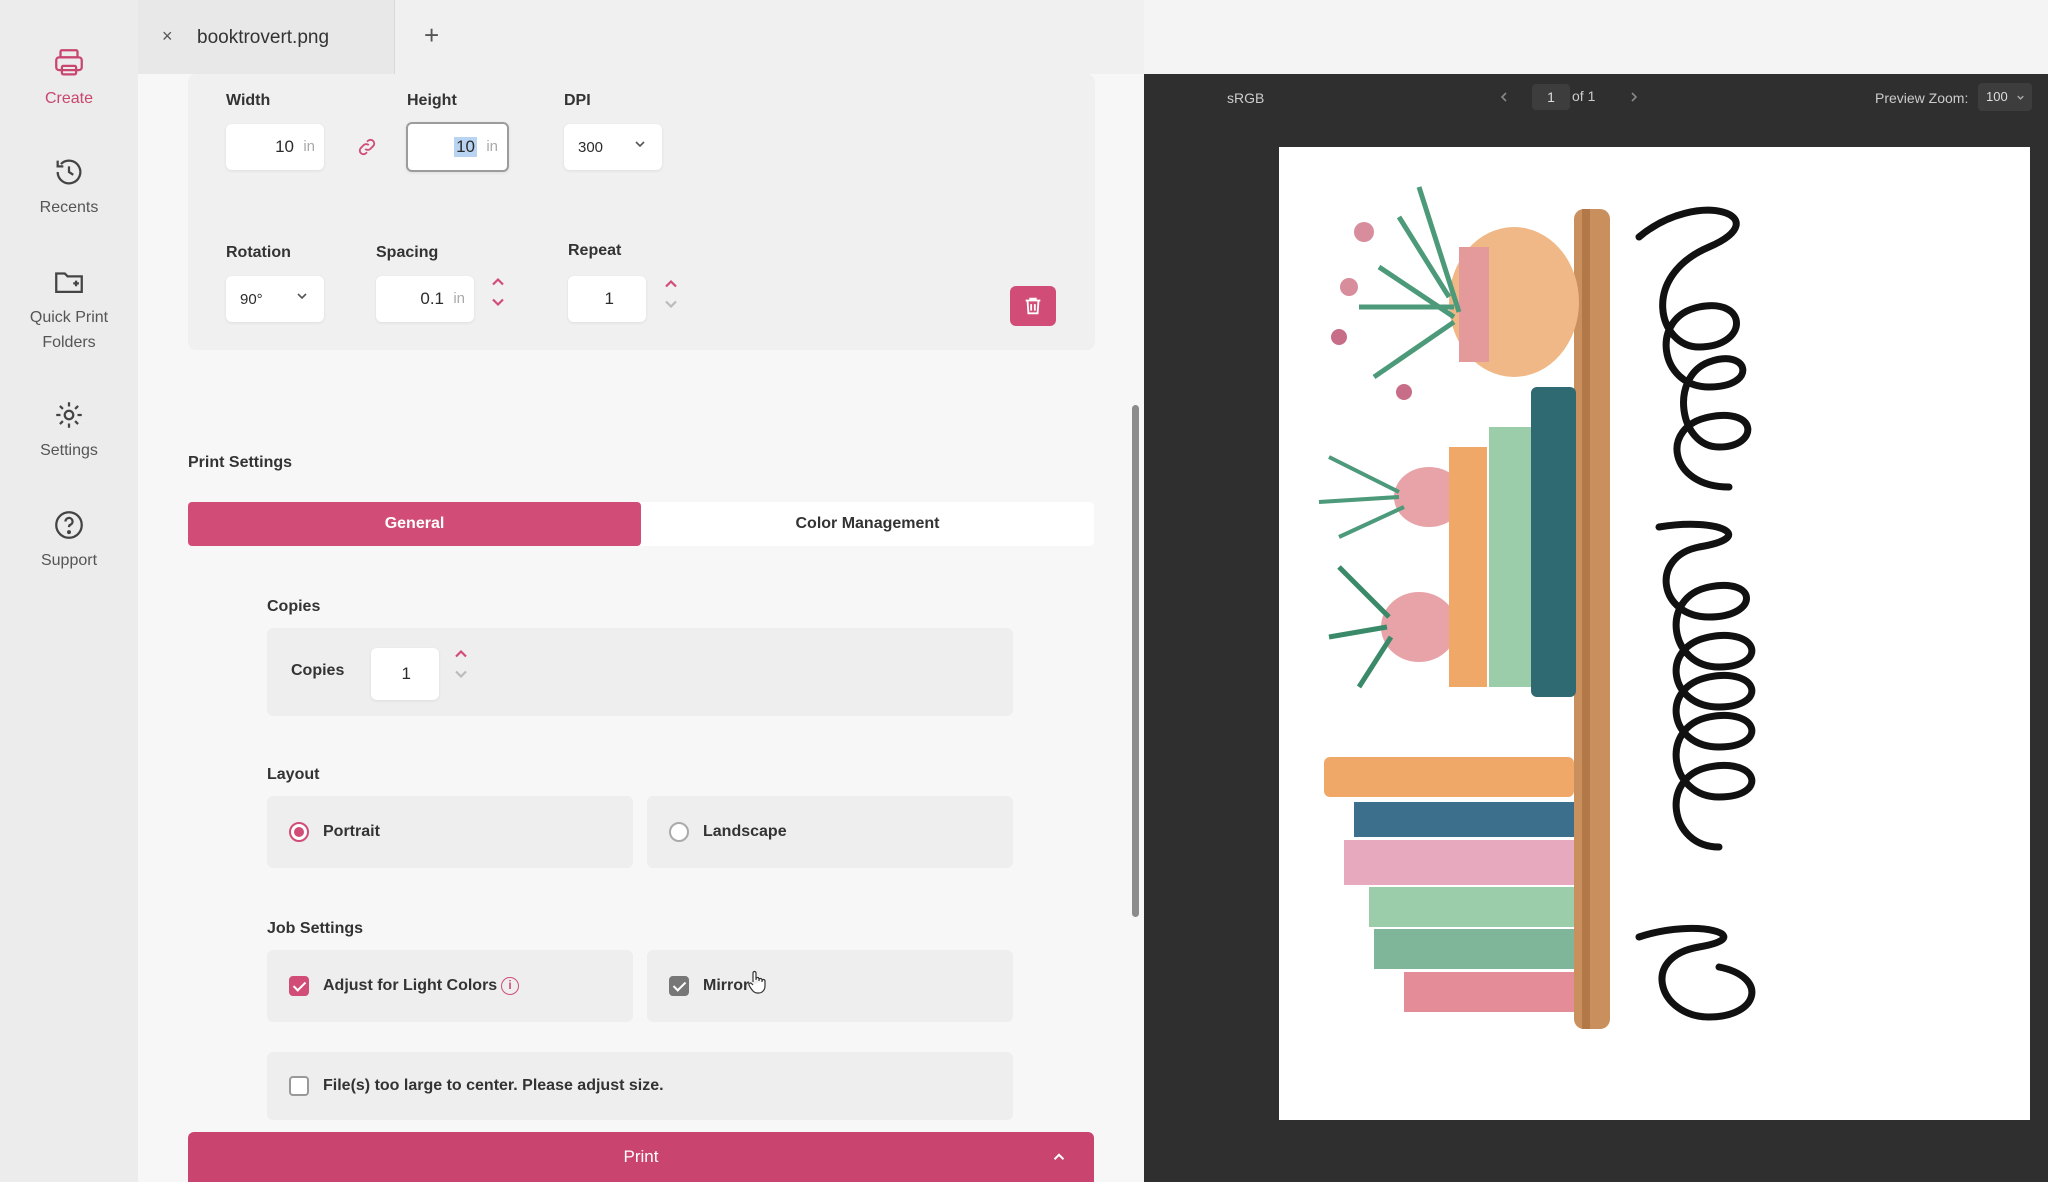 This screenshot has height=1182, width=2048. I want to click on repeat-input: 1, so click(607, 299).